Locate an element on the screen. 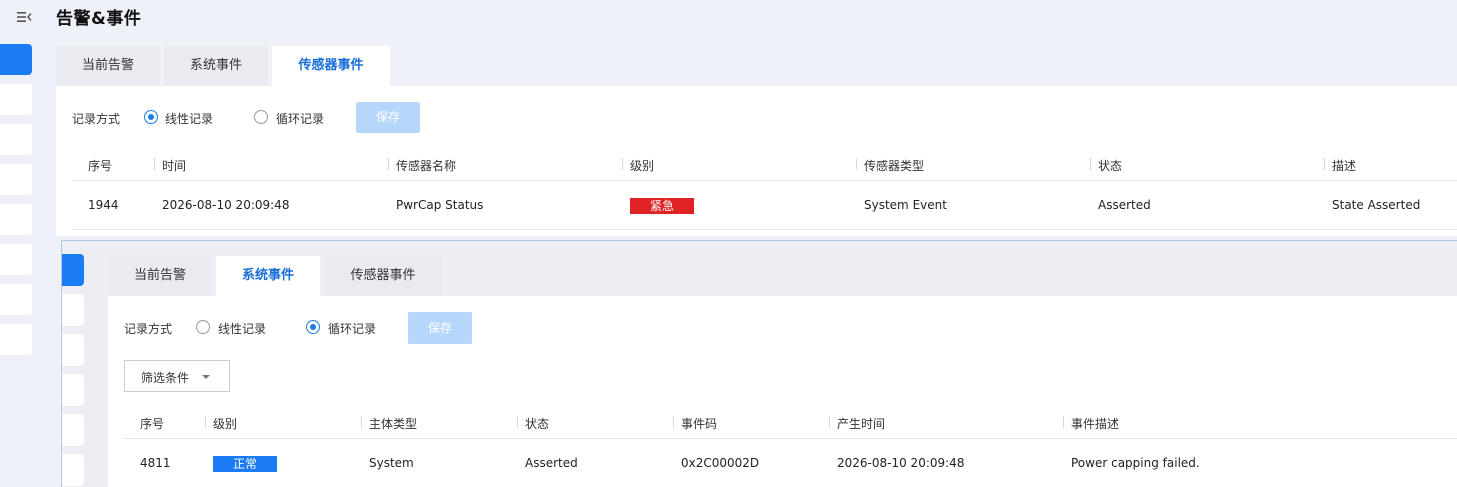  cell-event-code: 0x2C00002D is located at coordinates (720, 463).